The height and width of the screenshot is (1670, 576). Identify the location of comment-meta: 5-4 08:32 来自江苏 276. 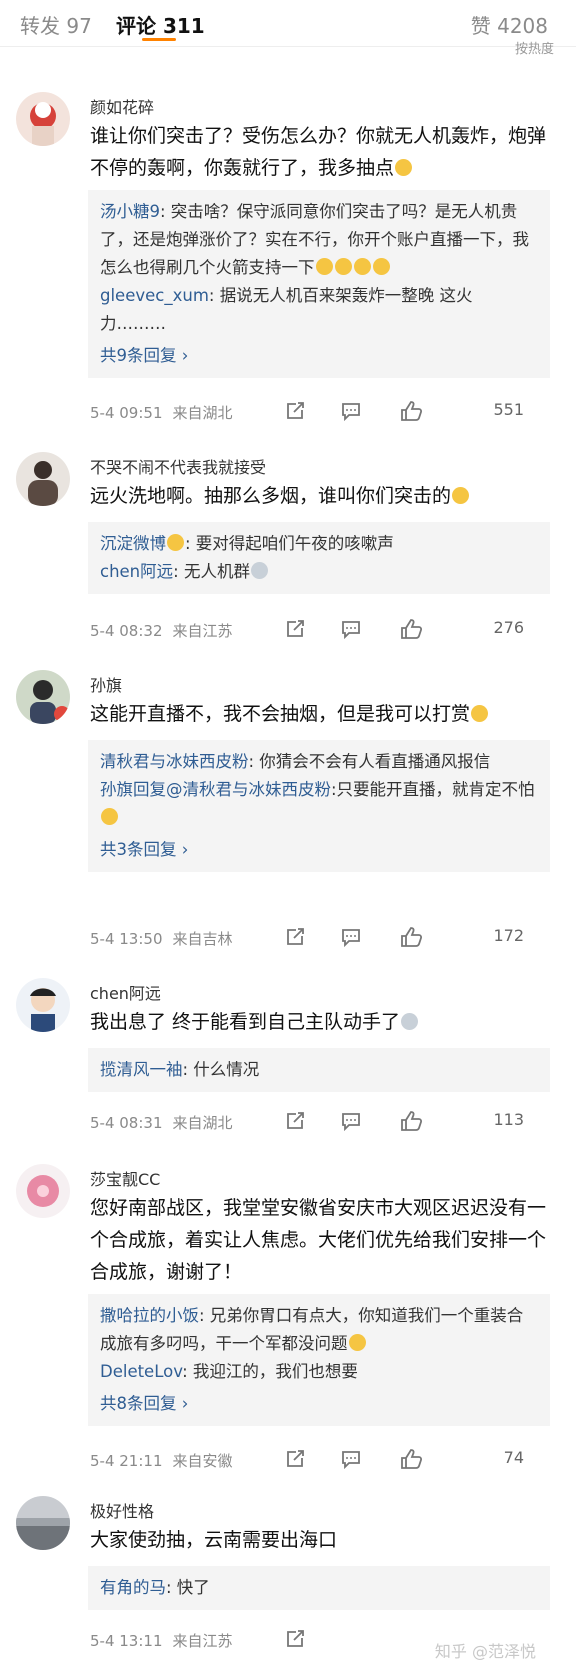
(320, 629).